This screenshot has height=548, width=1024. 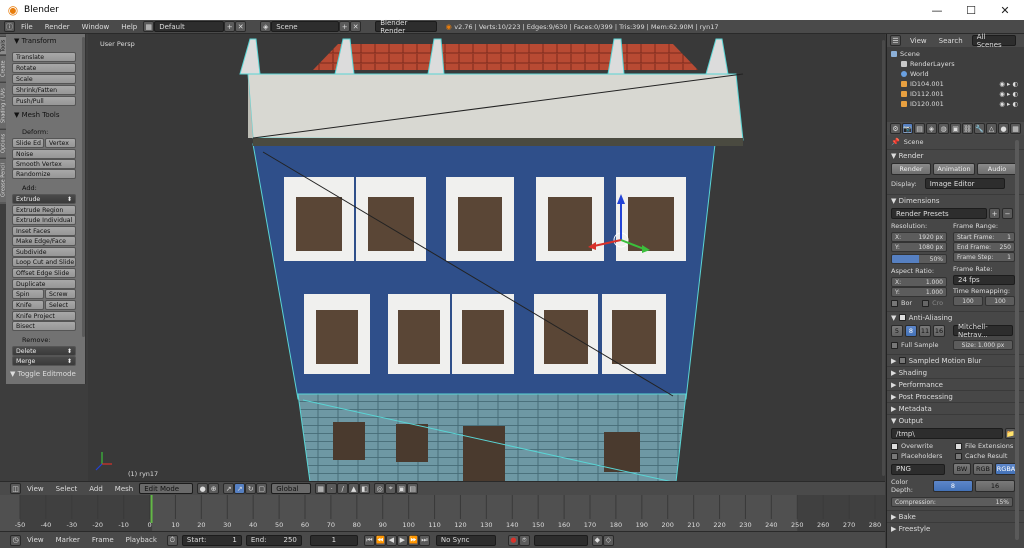 I want to click on render-presets-selector: Render Presets, so click(x=939, y=213).